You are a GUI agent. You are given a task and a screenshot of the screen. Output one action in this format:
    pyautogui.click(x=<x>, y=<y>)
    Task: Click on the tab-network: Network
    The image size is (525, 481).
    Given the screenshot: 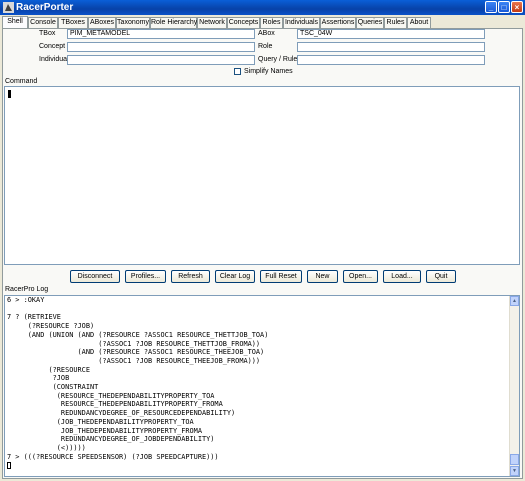 What is the action you would take?
    pyautogui.click(x=212, y=22)
    